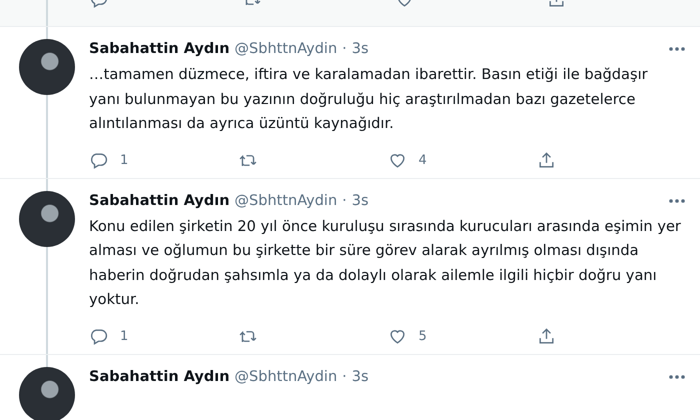 The height and width of the screenshot is (420, 700). I want to click on like-count: 4, so click(422, 160).